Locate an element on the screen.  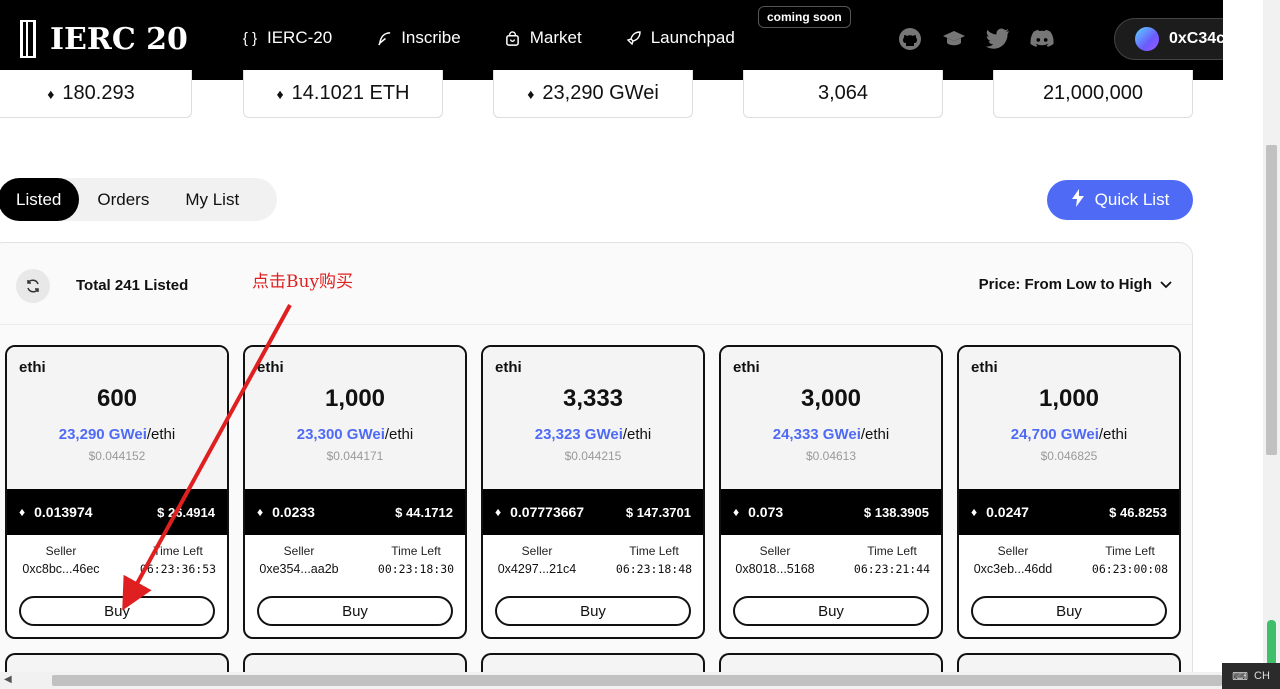
nav-item-ierc20: { } IERC-20 is located at coordinates (287, 38).